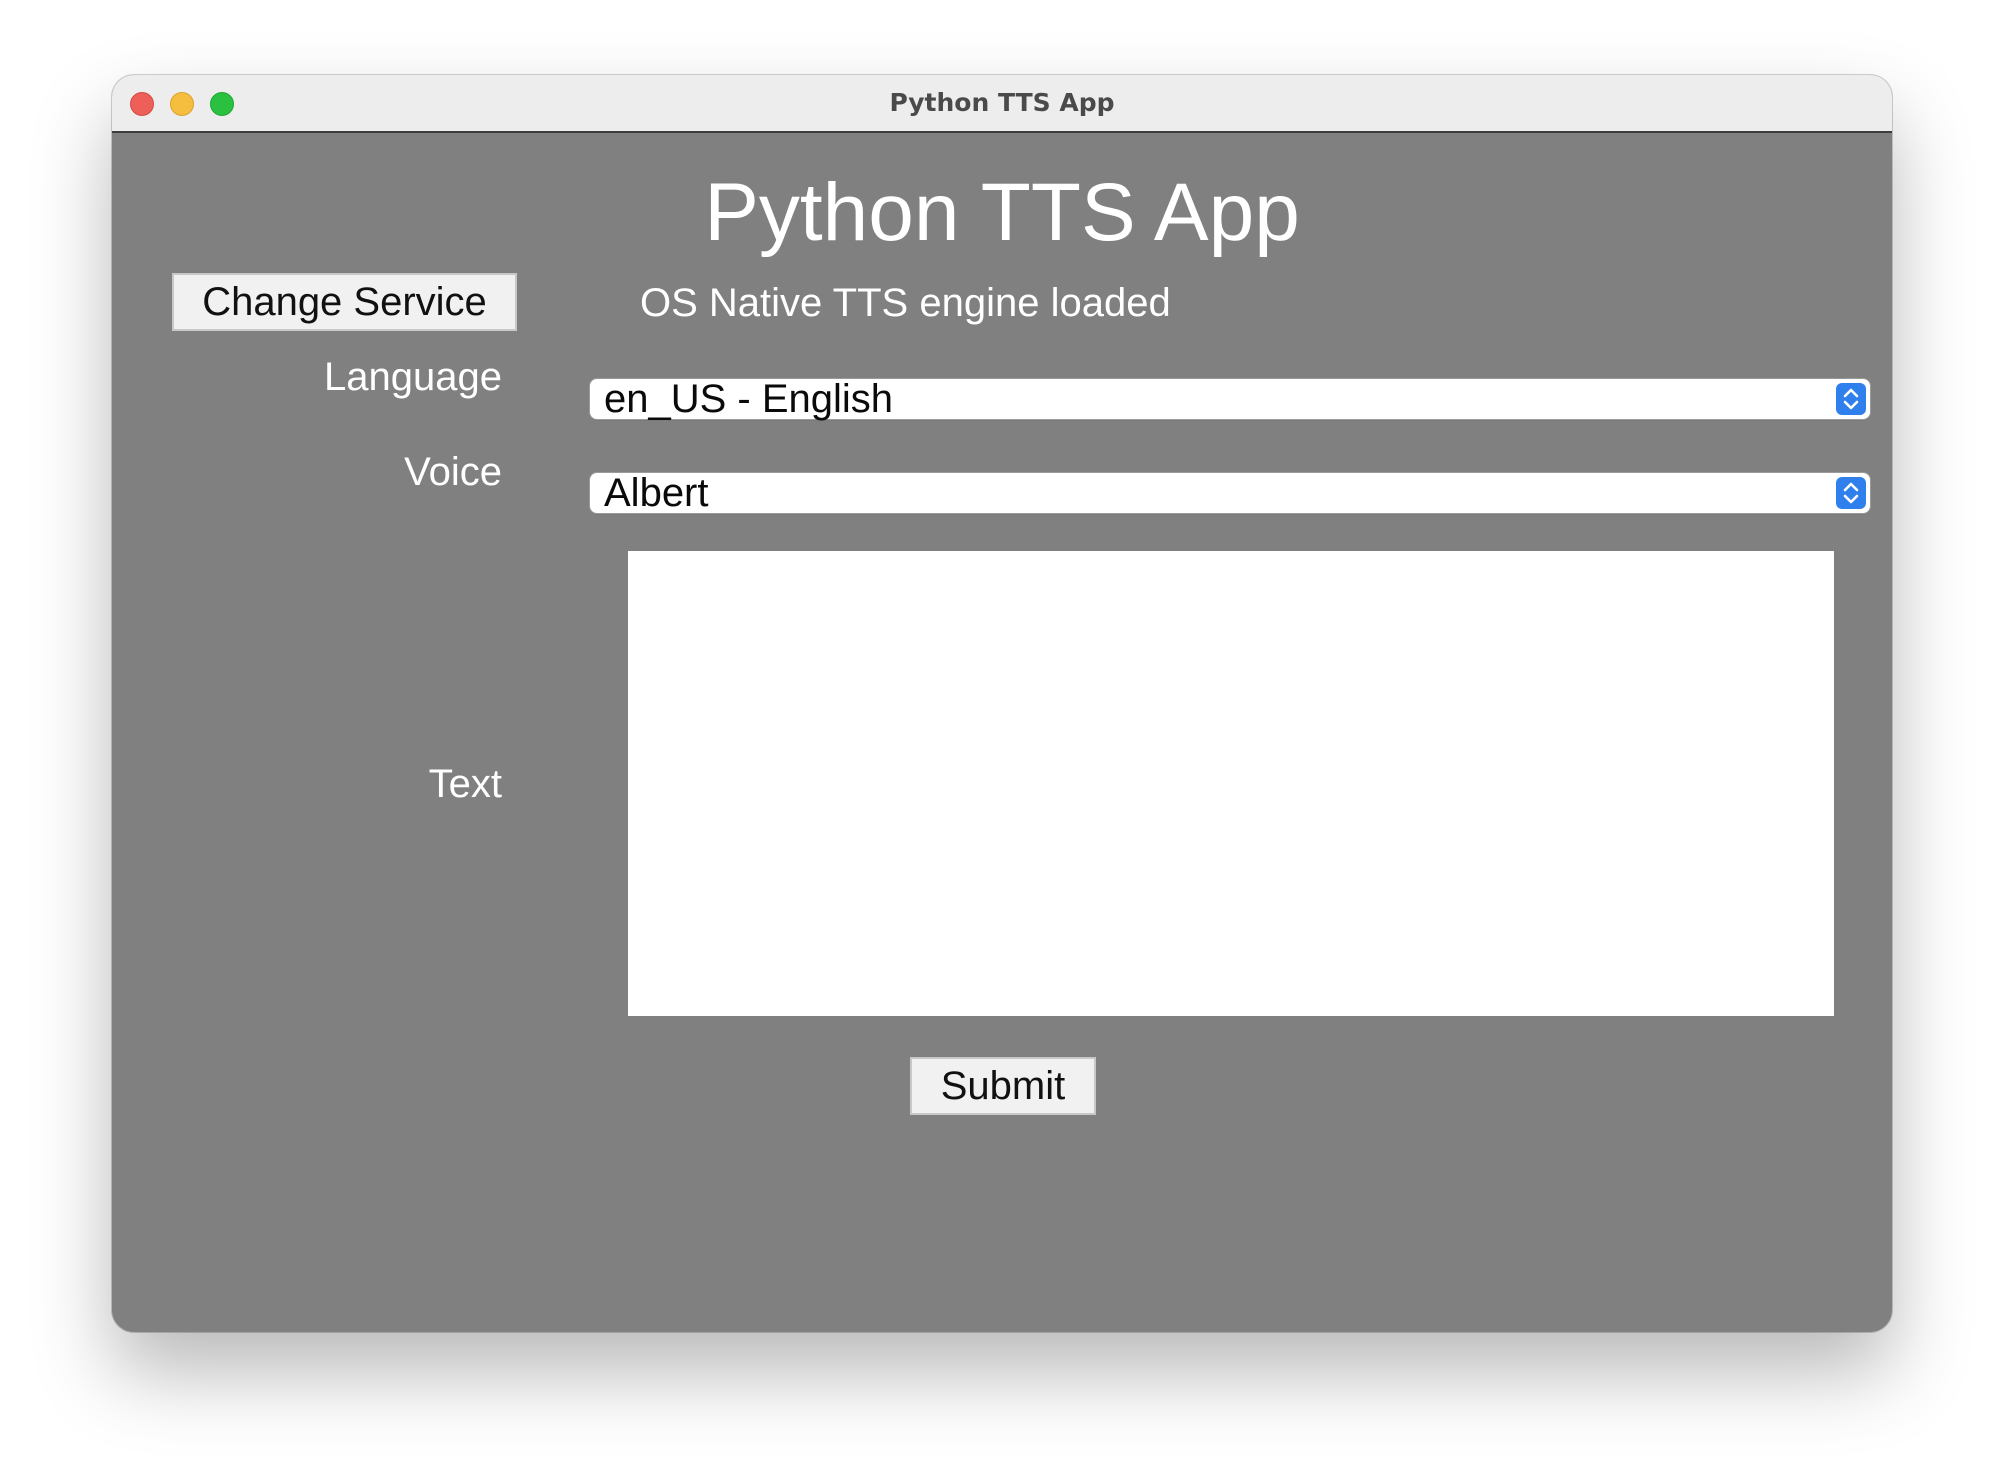  Describe the element at coordinates (344, 302) in the screenshot. I see `change-service-button: Change Service` at that location.